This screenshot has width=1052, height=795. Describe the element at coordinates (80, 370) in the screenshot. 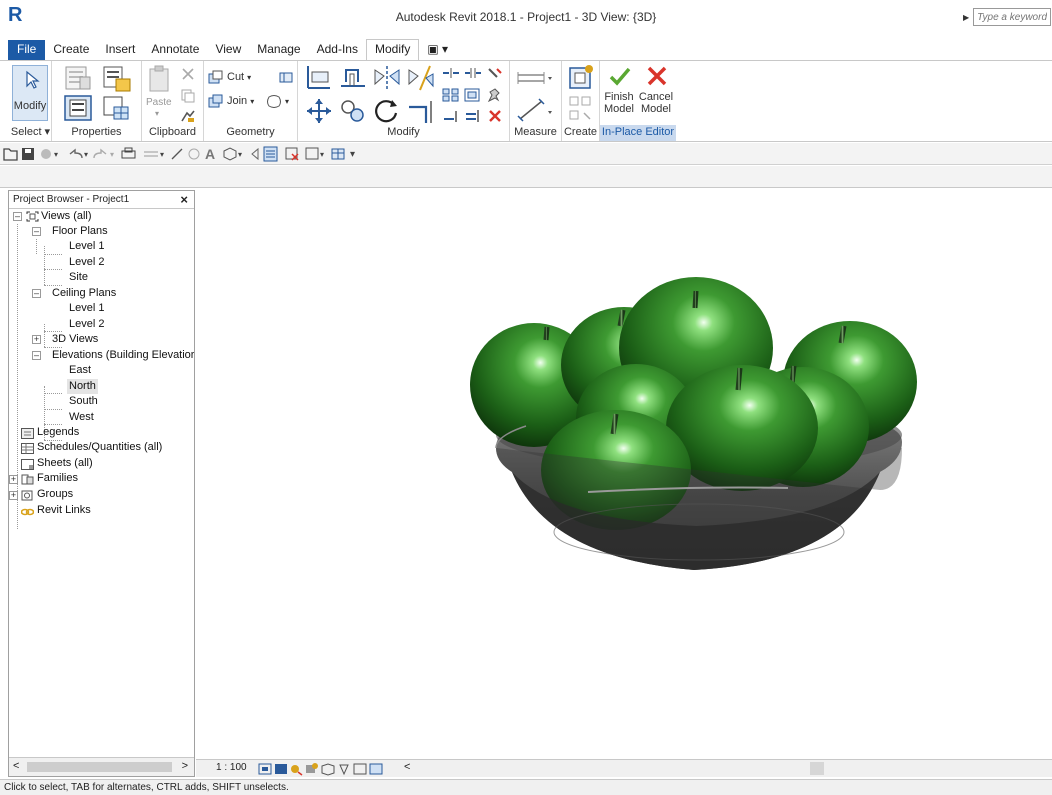

I see `tree-node-east: East` at that location.